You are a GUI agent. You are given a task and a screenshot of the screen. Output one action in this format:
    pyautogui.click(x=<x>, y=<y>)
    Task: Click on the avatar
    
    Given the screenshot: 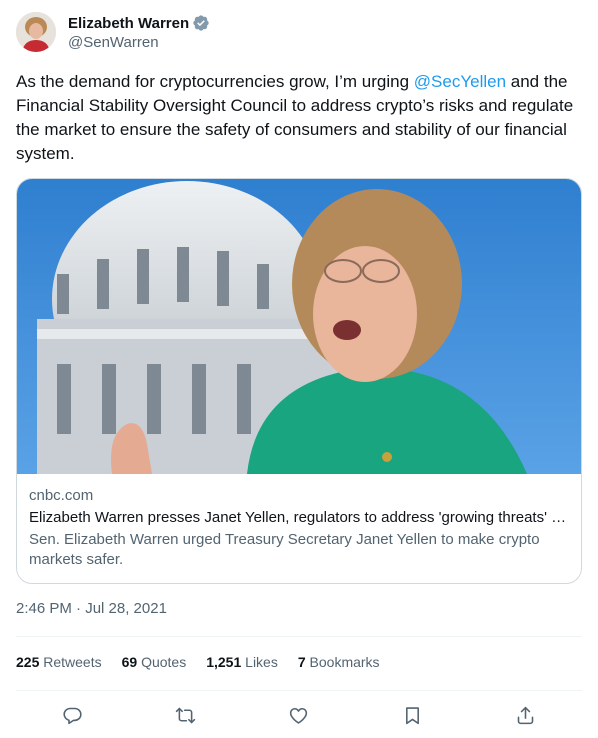 What is the action you would take?
    pyautogui.click(x=36, y=32)
    